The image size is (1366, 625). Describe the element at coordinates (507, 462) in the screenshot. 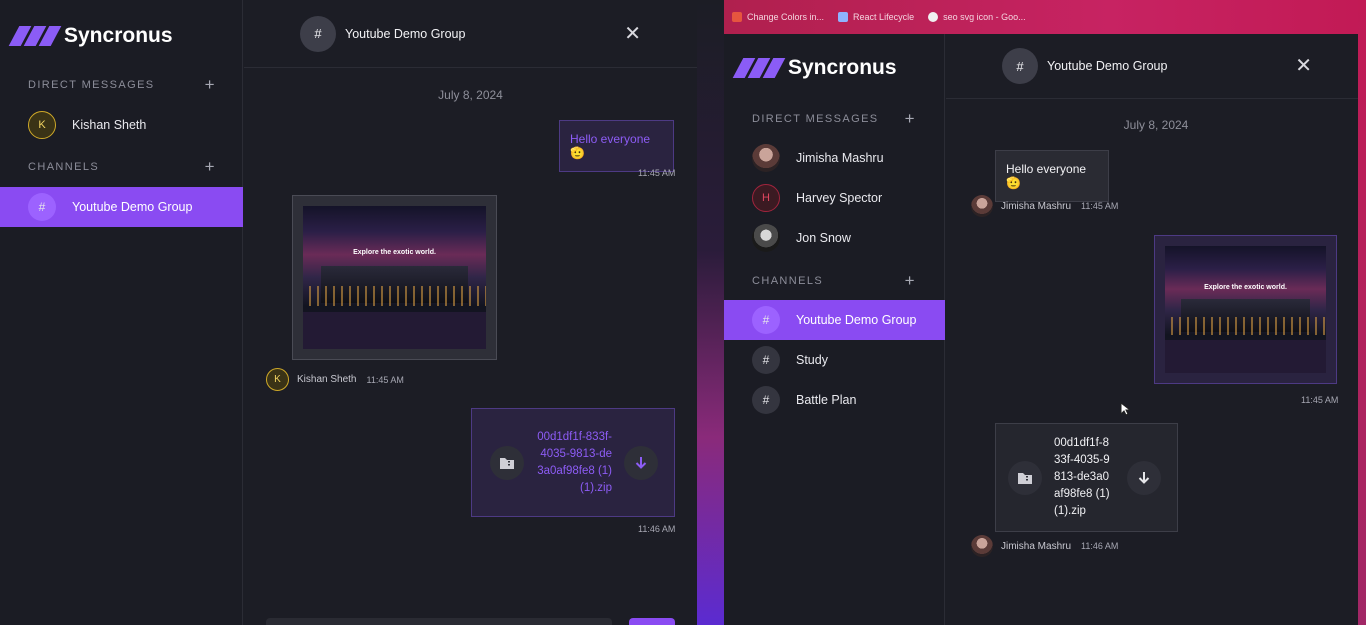

I see `folder-zip-icon` at that location.